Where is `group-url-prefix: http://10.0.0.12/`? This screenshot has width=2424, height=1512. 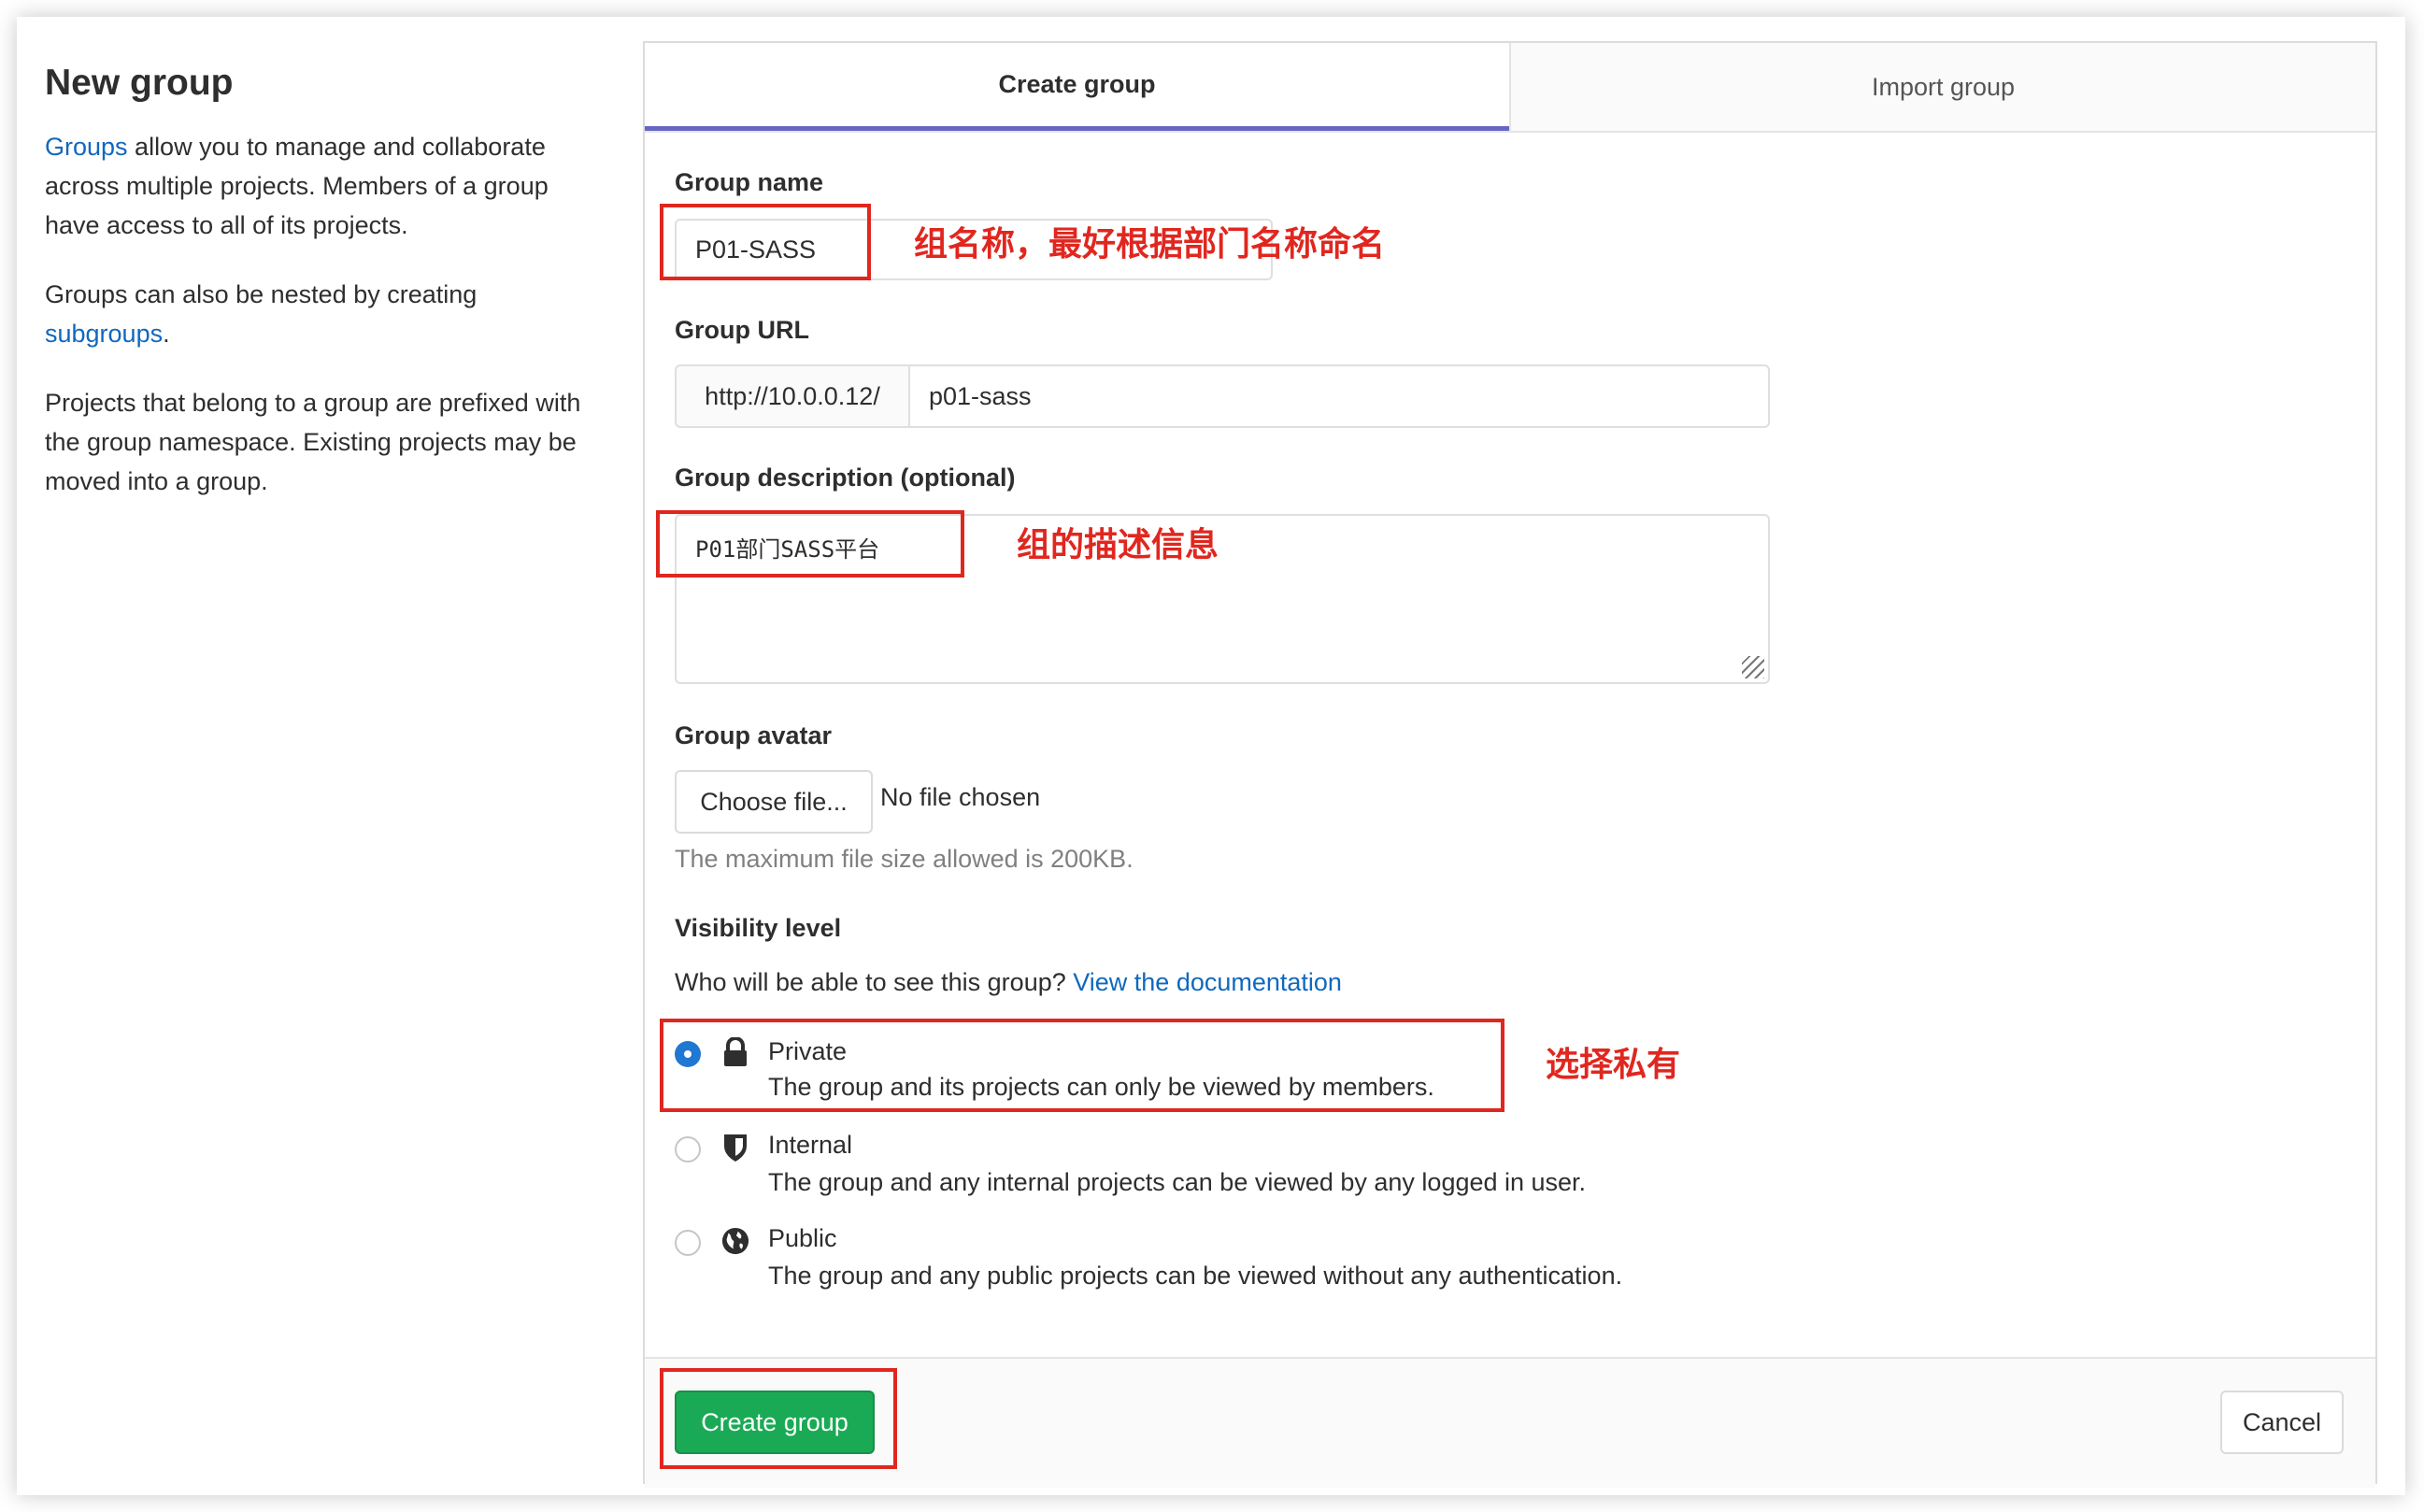
group-url-prefix: http://10.0.0.12/ is located at coordinates (792, 396).